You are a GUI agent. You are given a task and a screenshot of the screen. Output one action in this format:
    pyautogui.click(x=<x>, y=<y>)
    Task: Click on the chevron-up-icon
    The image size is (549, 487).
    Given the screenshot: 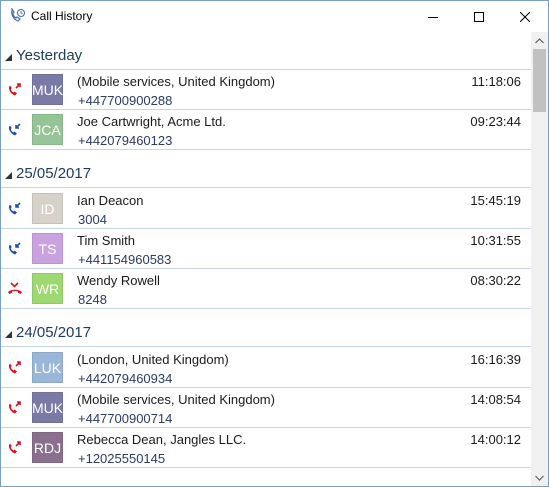 What is the action you would take?
    pyautogui.click(x=539, y=40)
    